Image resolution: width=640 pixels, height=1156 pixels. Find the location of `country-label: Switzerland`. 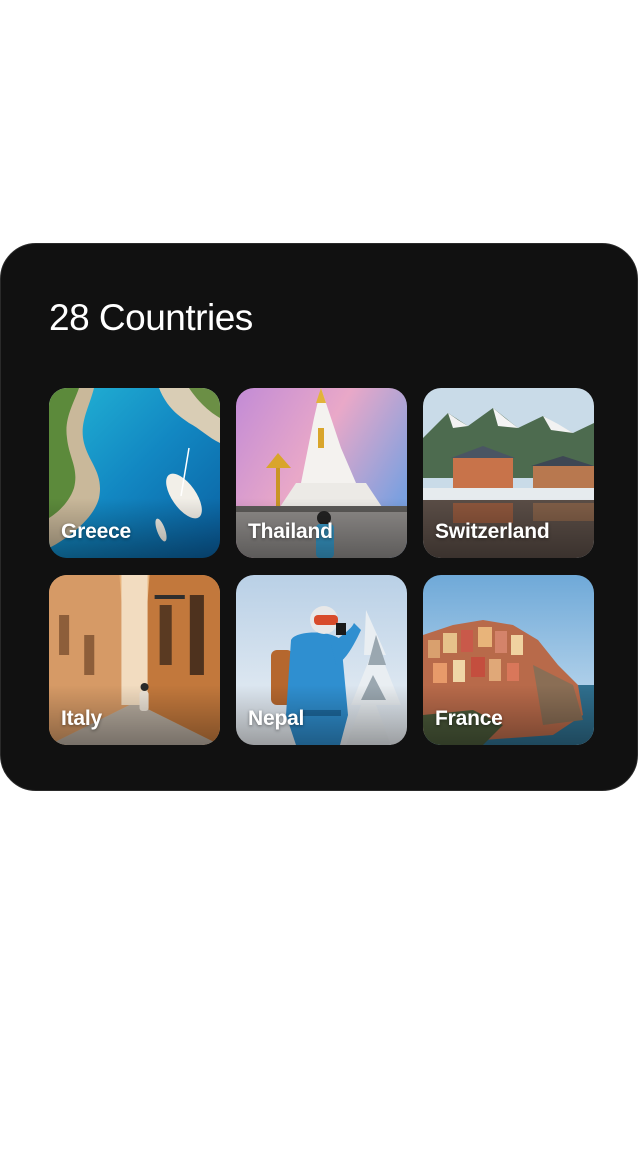

country-label: Switzerland is located at coordinates (492, 531).